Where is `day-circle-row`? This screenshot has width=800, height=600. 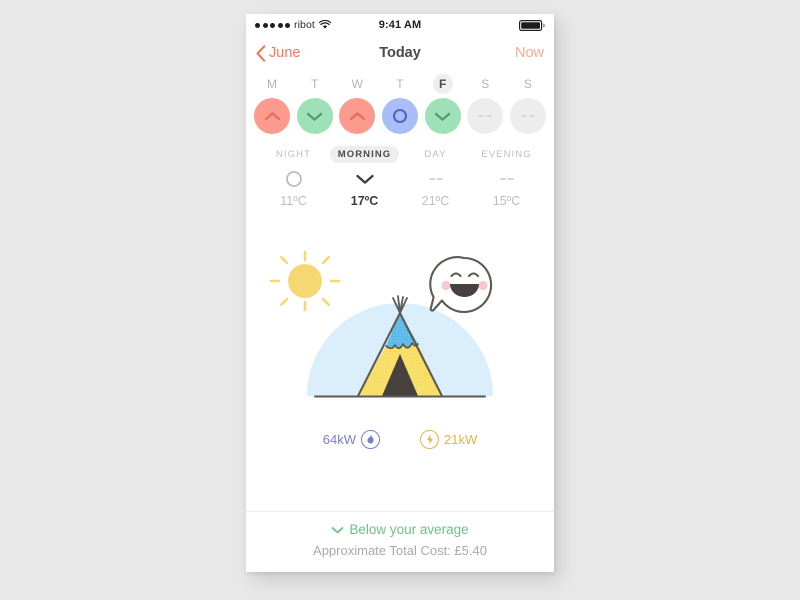 day-circle-row is located at coordinates (400, 116).